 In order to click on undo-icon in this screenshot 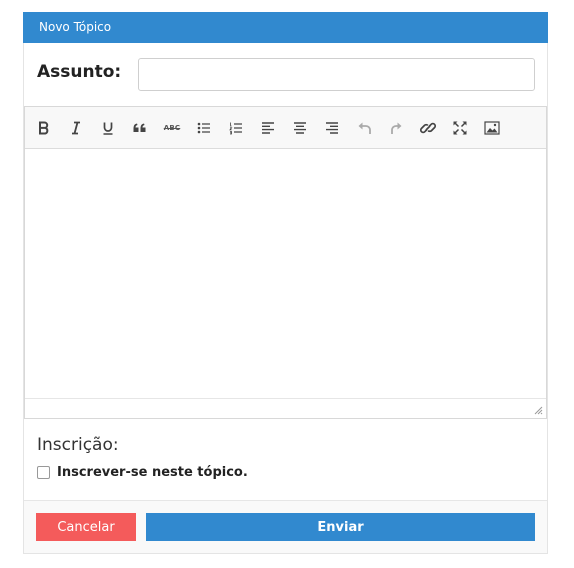, I will do `click(364, 128)`.